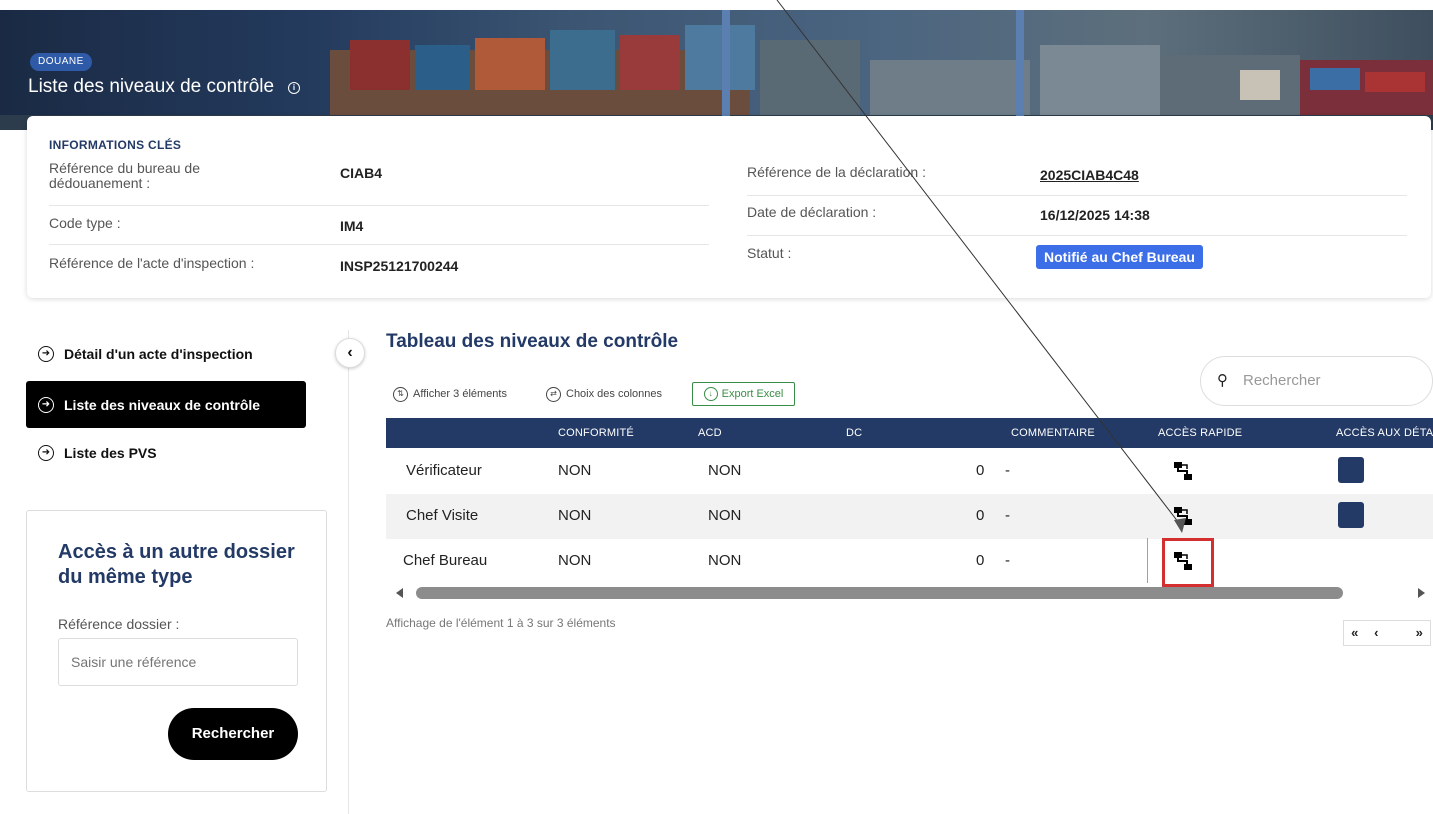  I want to click on last-page-button: », so click(1420, 633).